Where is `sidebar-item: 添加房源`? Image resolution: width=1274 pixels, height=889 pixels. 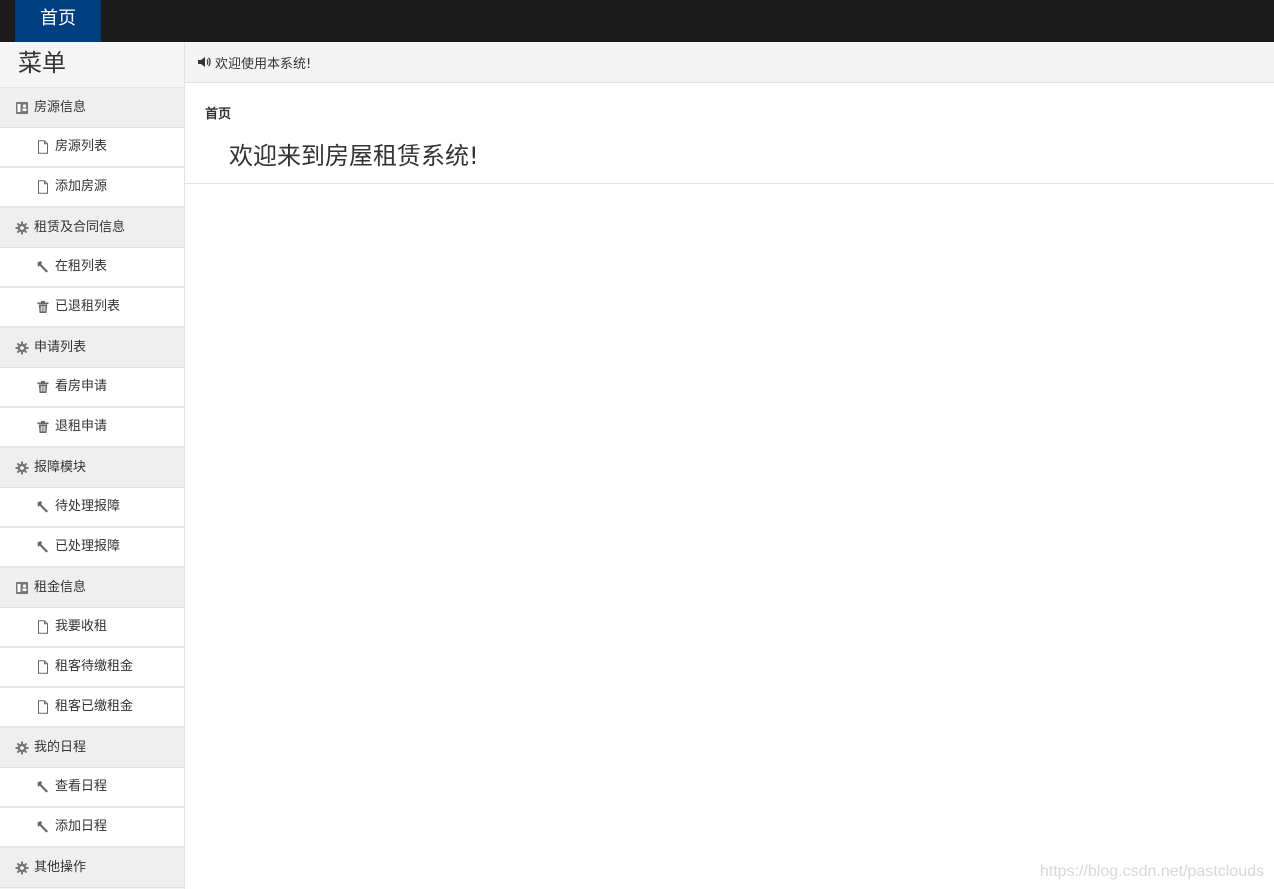
sidebar-item: 添加房源 is located at coordinates (92, 188).